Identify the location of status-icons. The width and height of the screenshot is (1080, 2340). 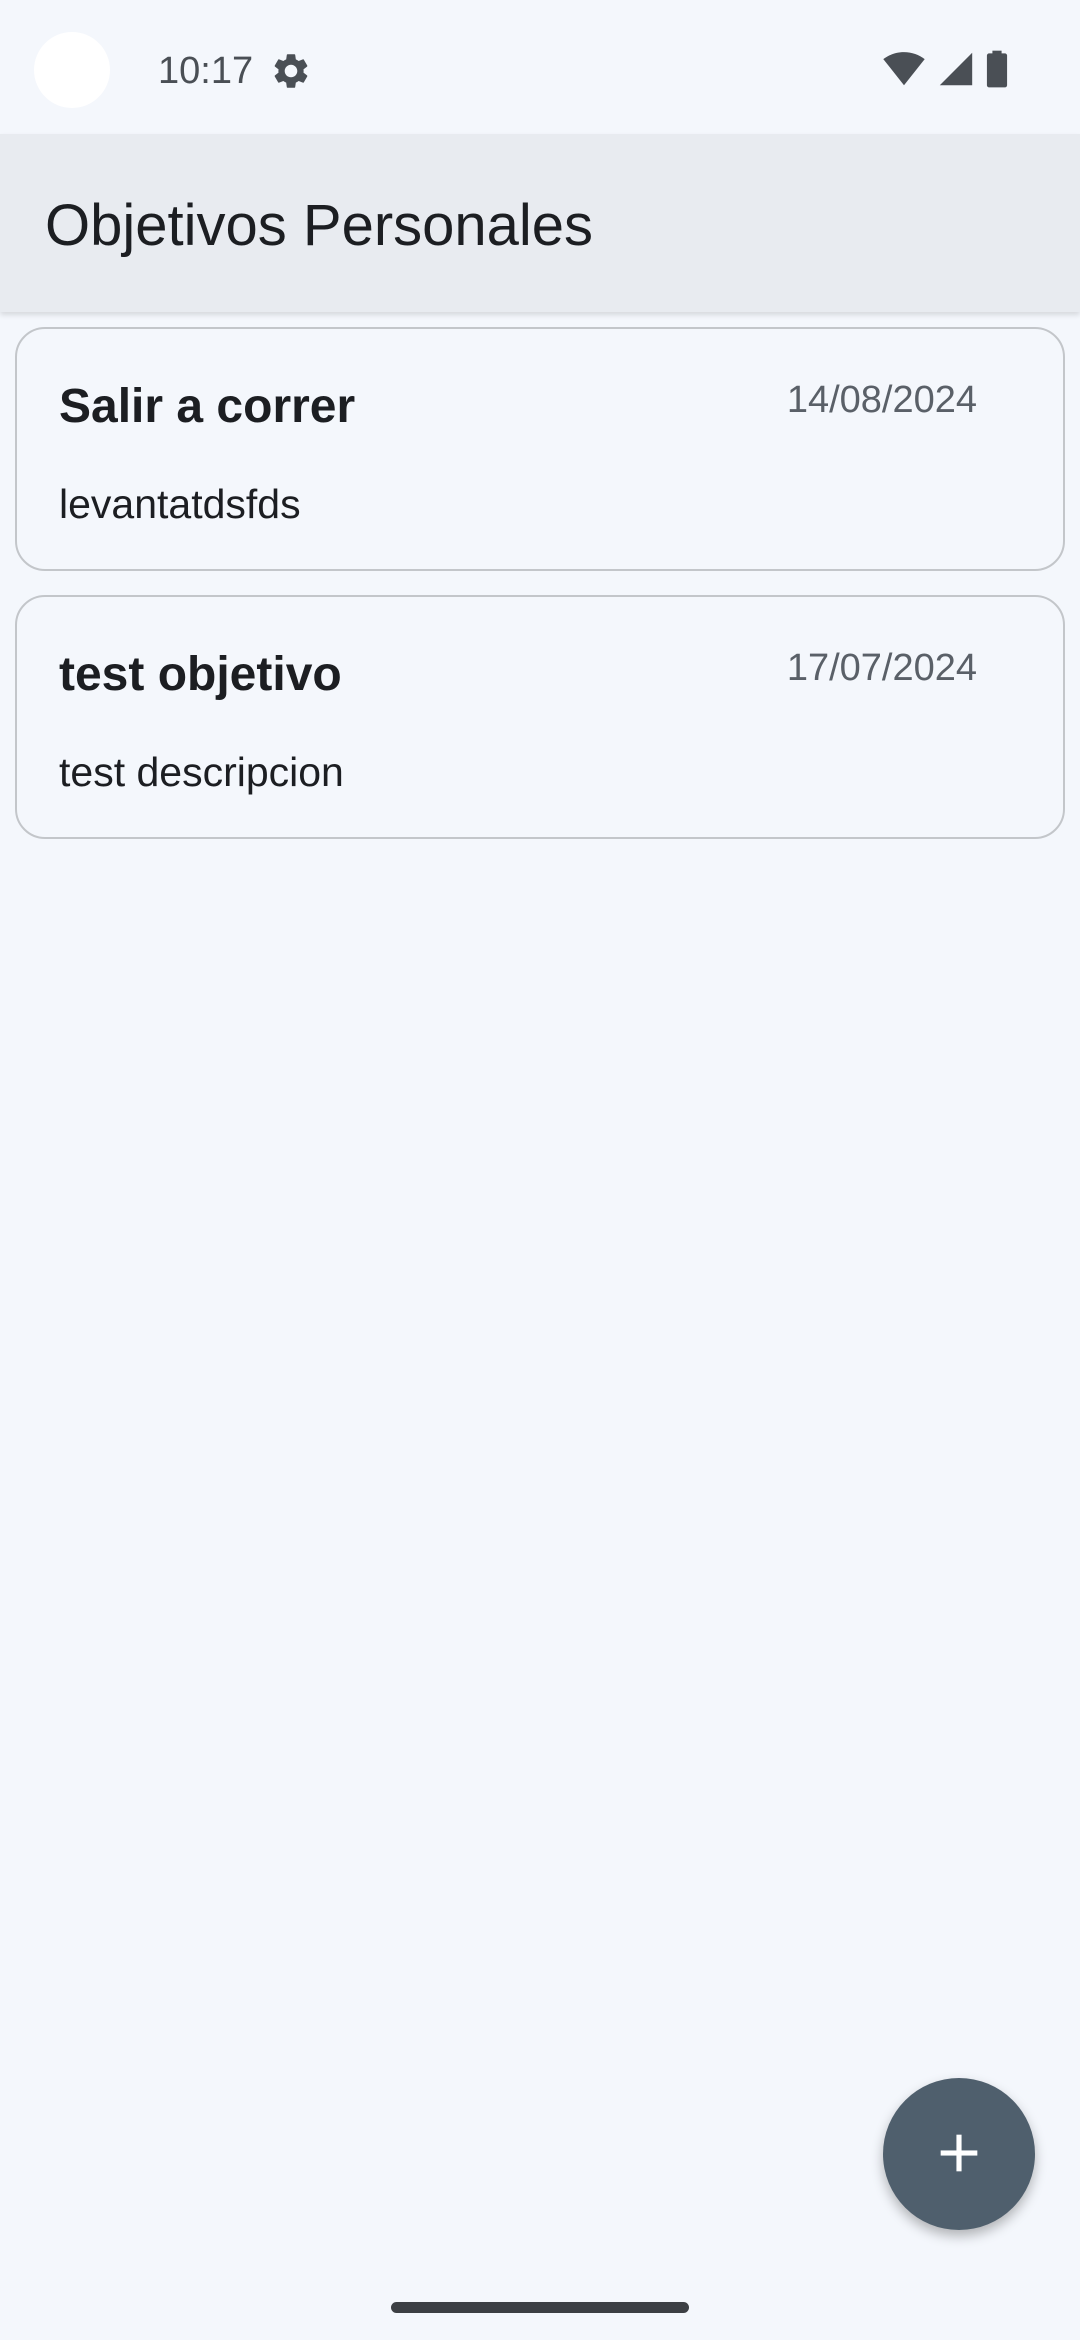
(945, 71).